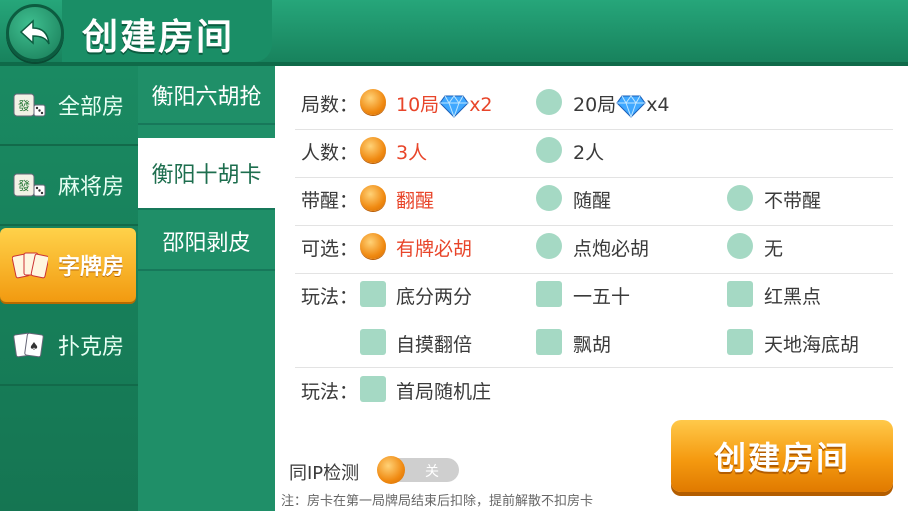 The height and width of the screenshot is (511, 908). Describe the element at coordinates (373, 389) in the screenshot. I see `checkbox-shouju` at that location.